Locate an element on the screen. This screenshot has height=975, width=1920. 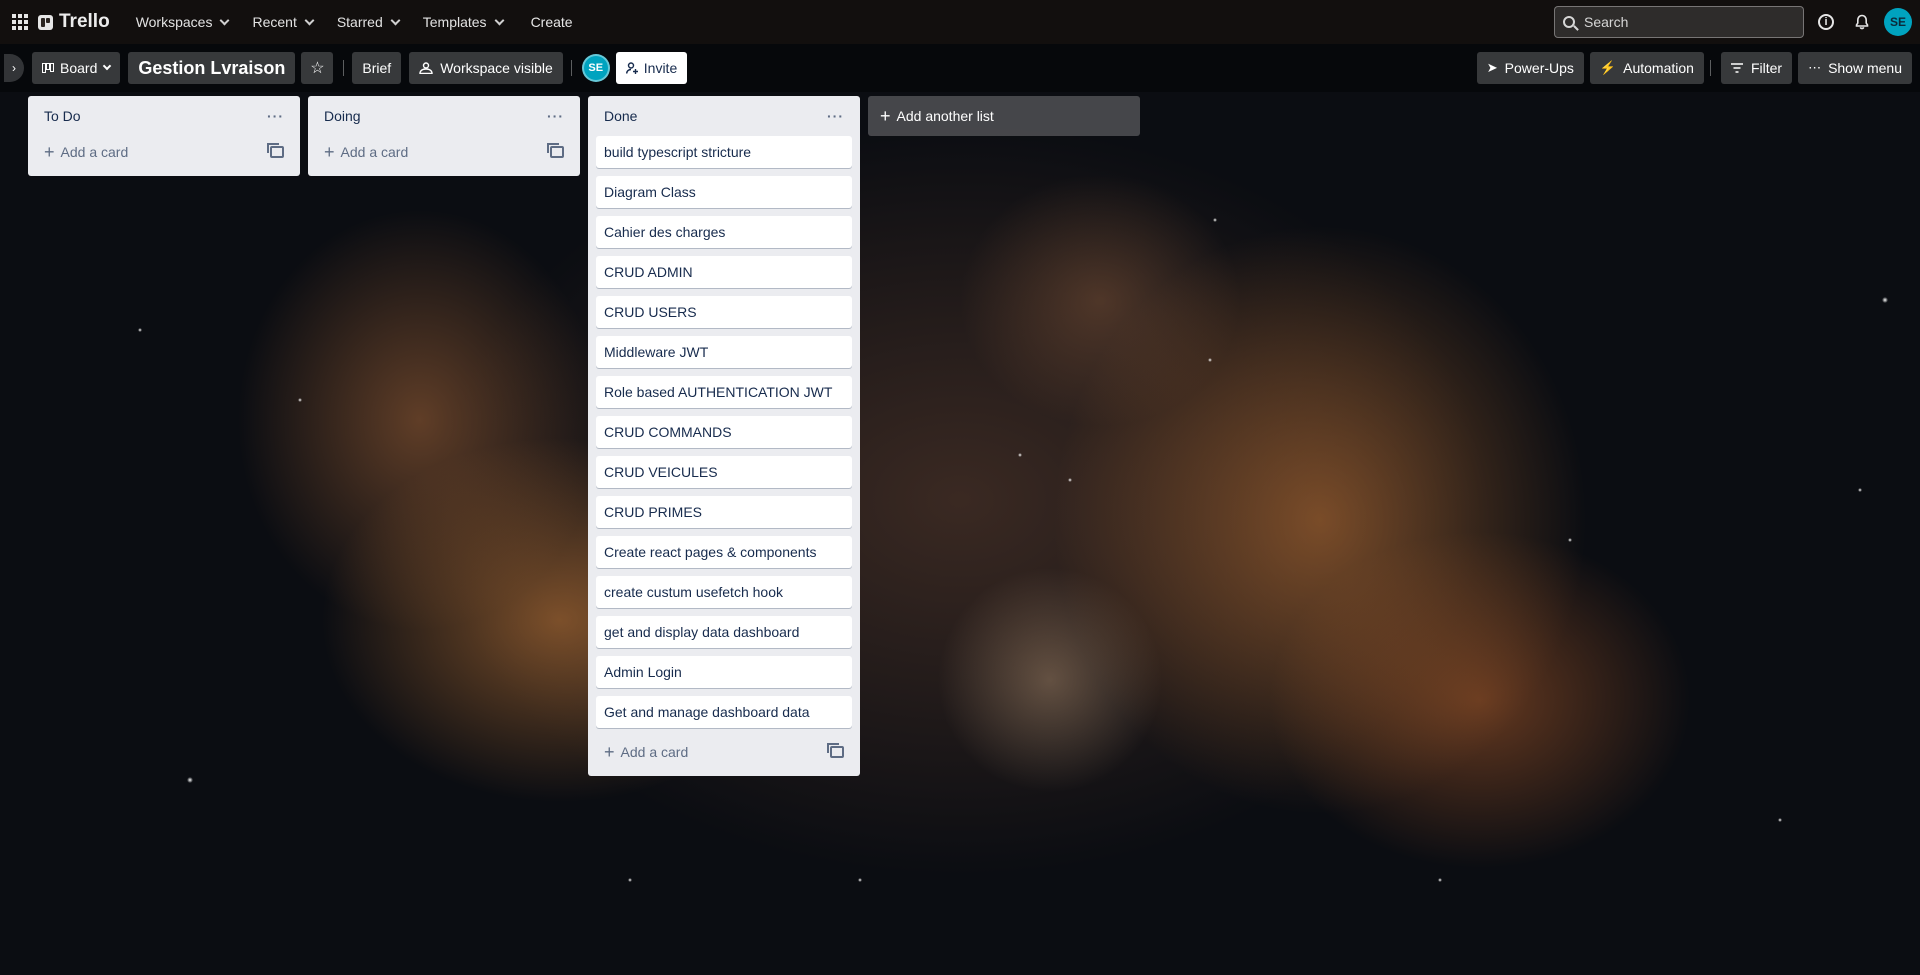
list-header: To Do ··· is located at coordinates (164, 116).